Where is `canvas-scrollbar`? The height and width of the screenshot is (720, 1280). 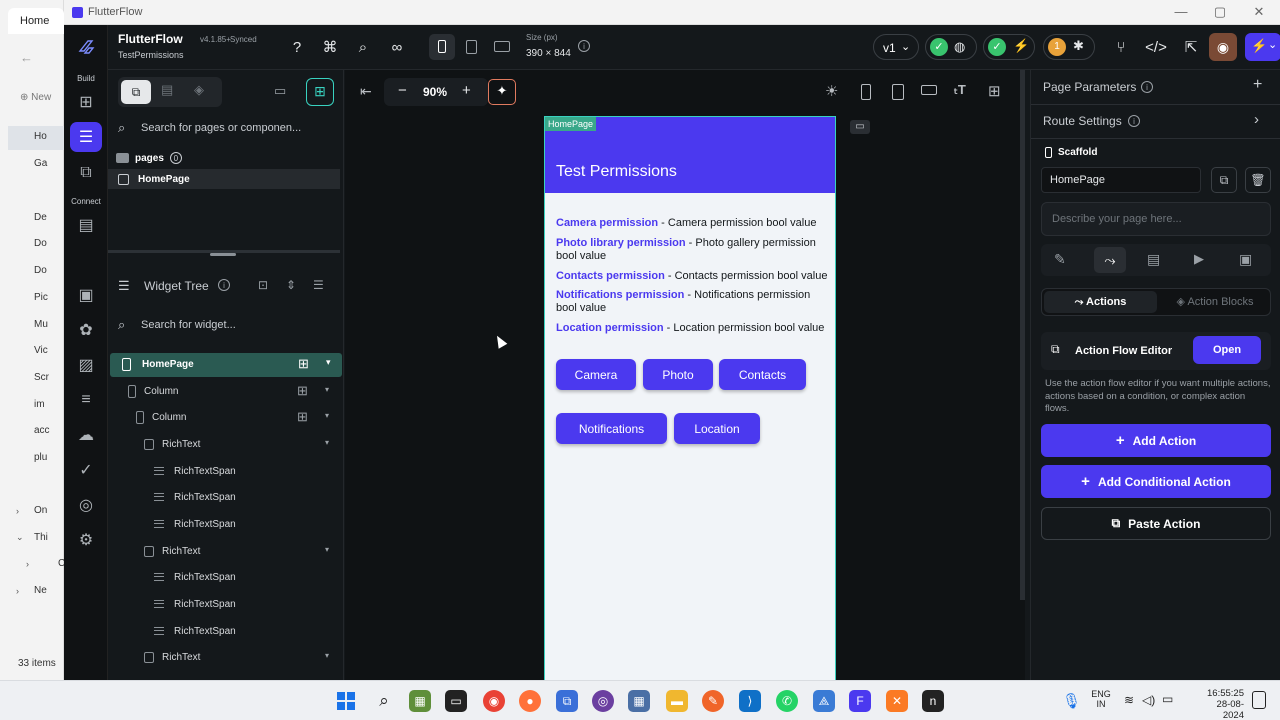
canvas-scrollbar is located at coordinates (1022, 335).